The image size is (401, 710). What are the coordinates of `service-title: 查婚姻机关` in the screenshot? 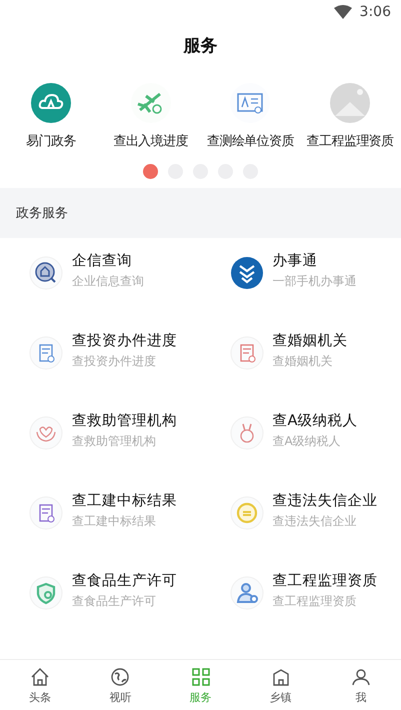 It's located at (310, 340).